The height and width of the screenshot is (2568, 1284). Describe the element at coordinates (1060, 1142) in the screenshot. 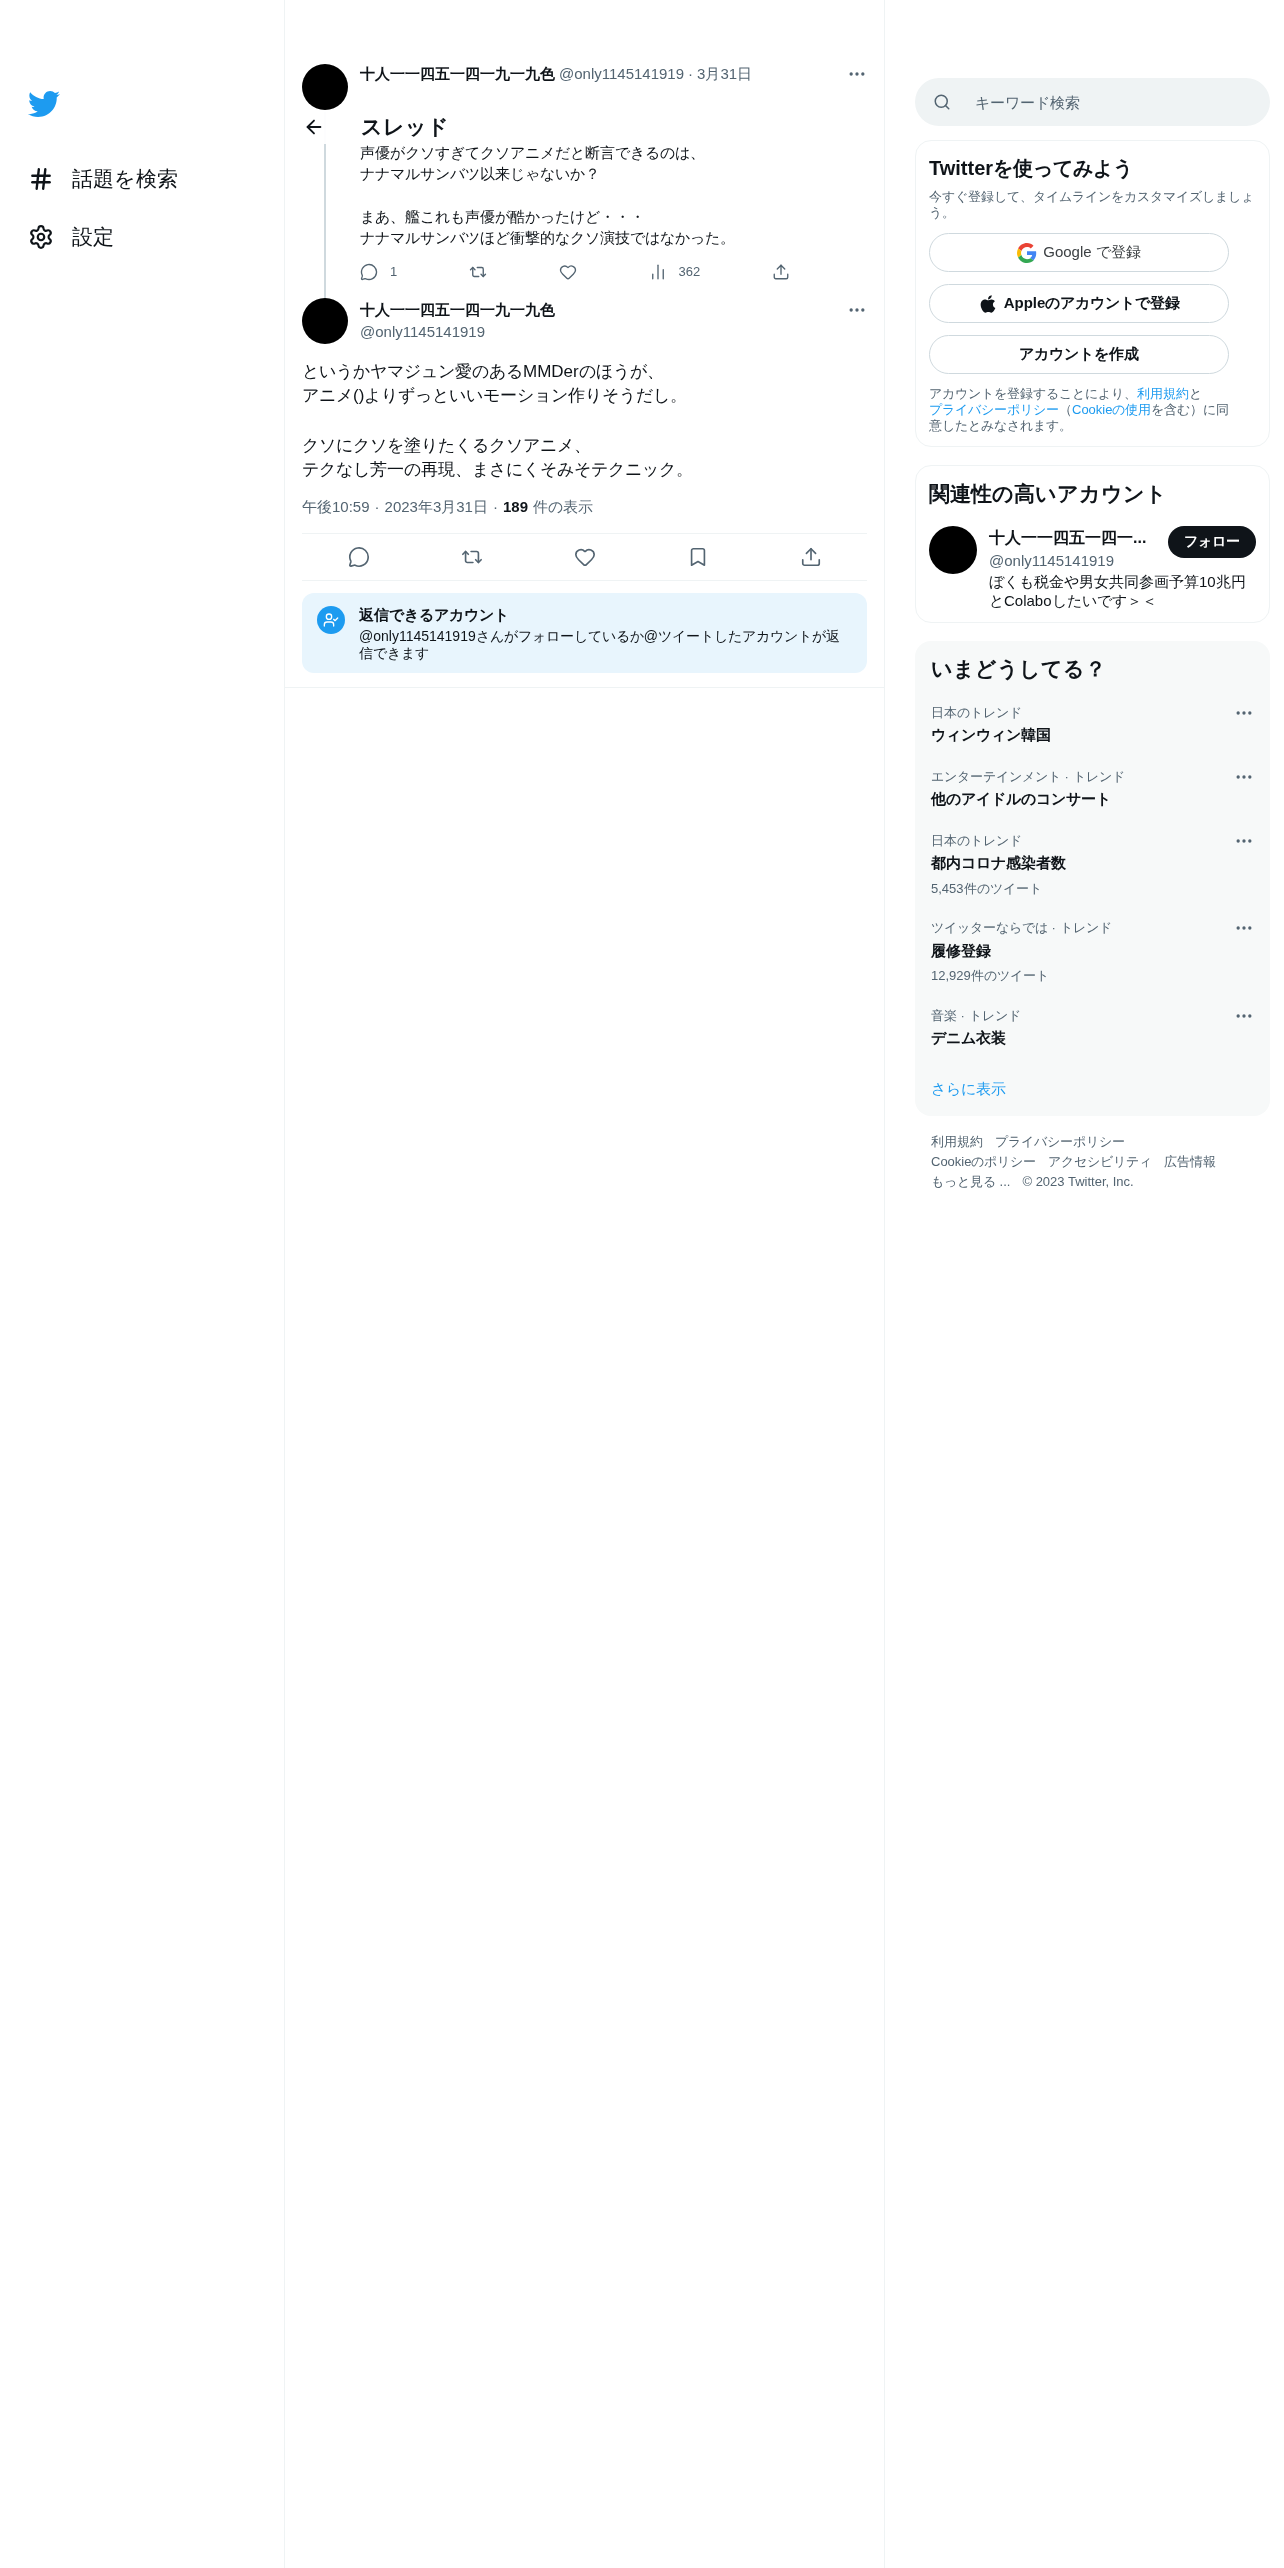

I see `footer-link: プライバシーポリシー` at that location.